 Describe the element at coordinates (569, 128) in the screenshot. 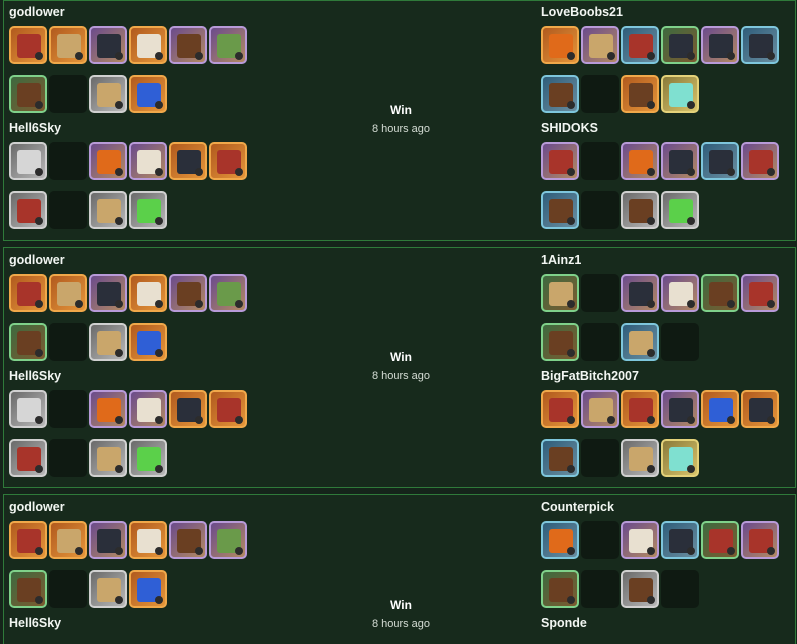

I see `player-name: SHIDOKS` at that location.